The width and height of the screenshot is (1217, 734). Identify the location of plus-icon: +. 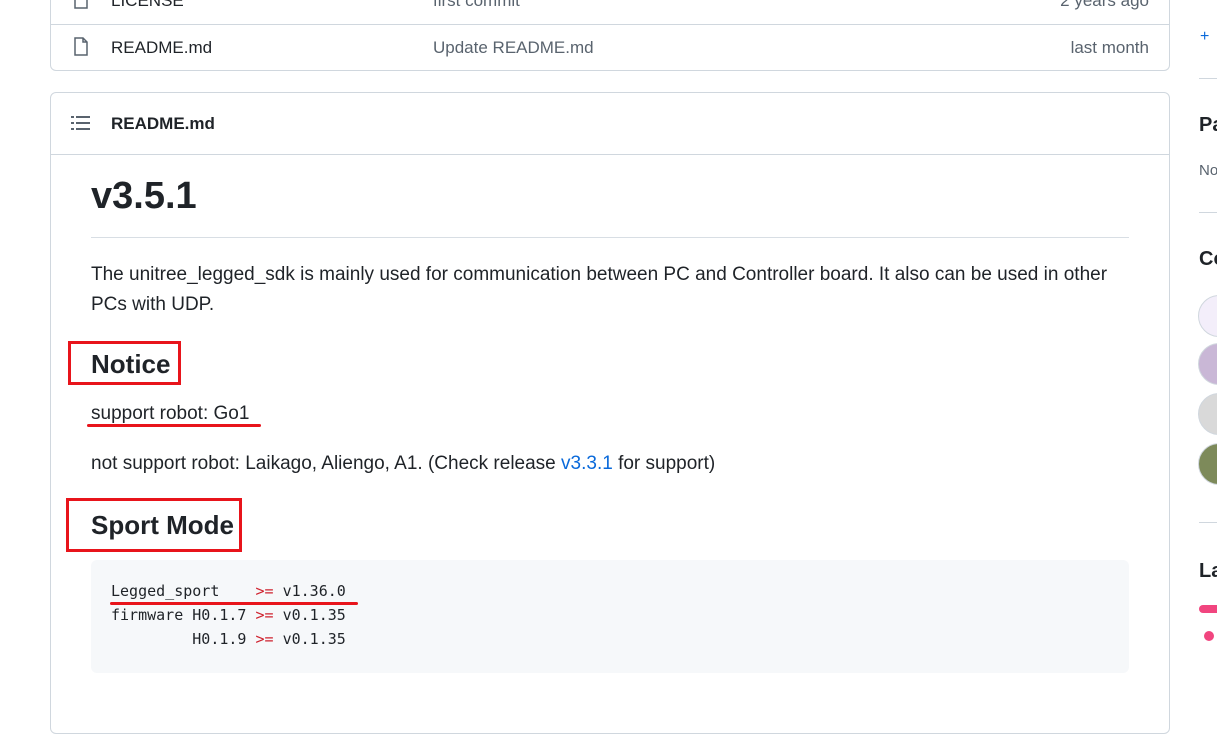
(1204, 37).